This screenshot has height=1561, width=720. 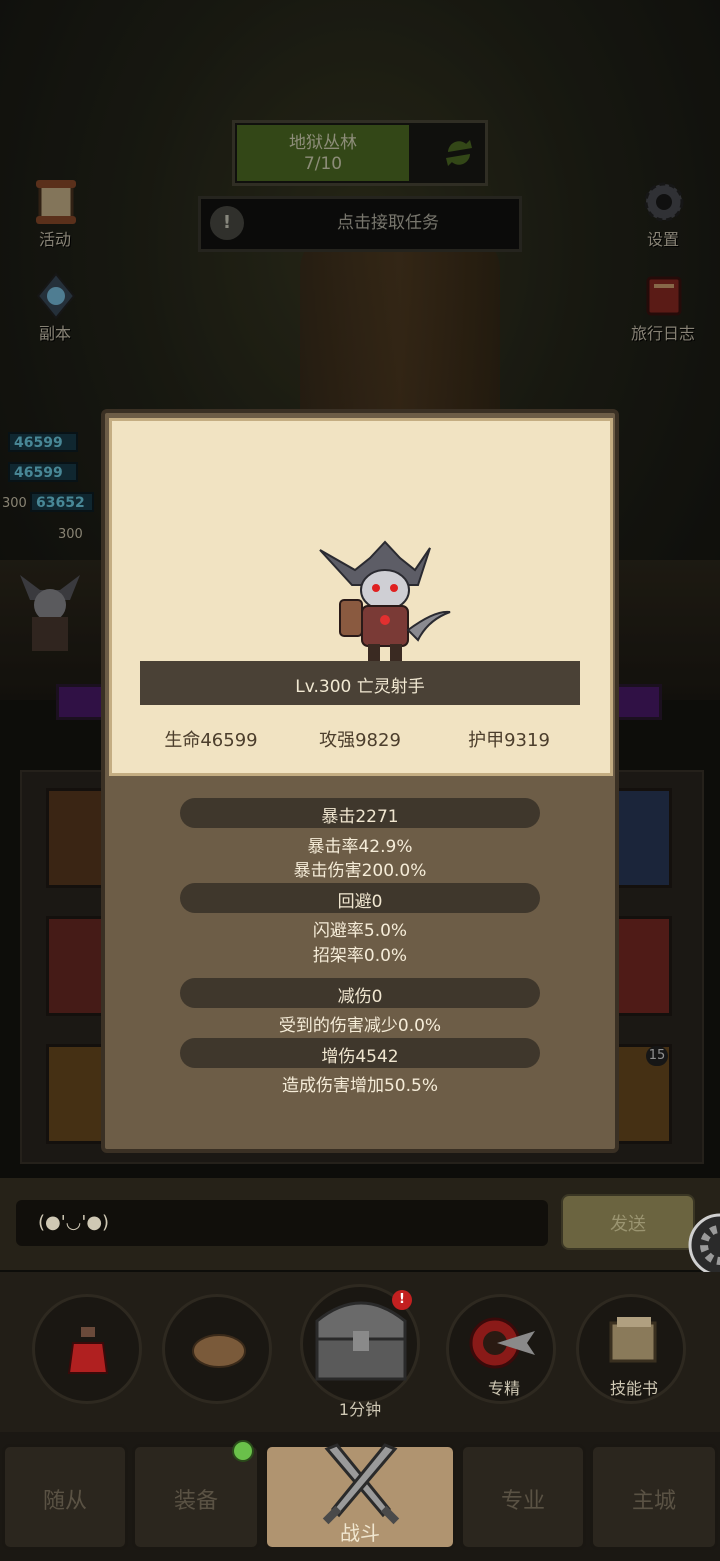 What do you see at coordinates (402, 1300) in the screenshot?
I see `alert-badge: !` at bounding box center [402, 1300].